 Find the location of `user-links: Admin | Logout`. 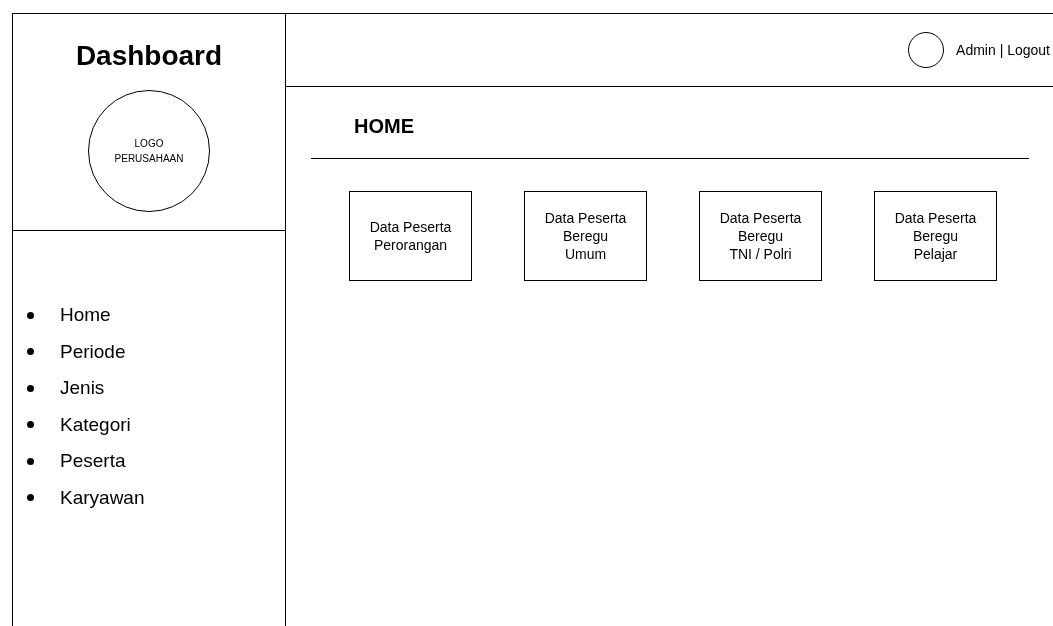

user-links: Admin | Logout is located at coordinates (1003, 50).